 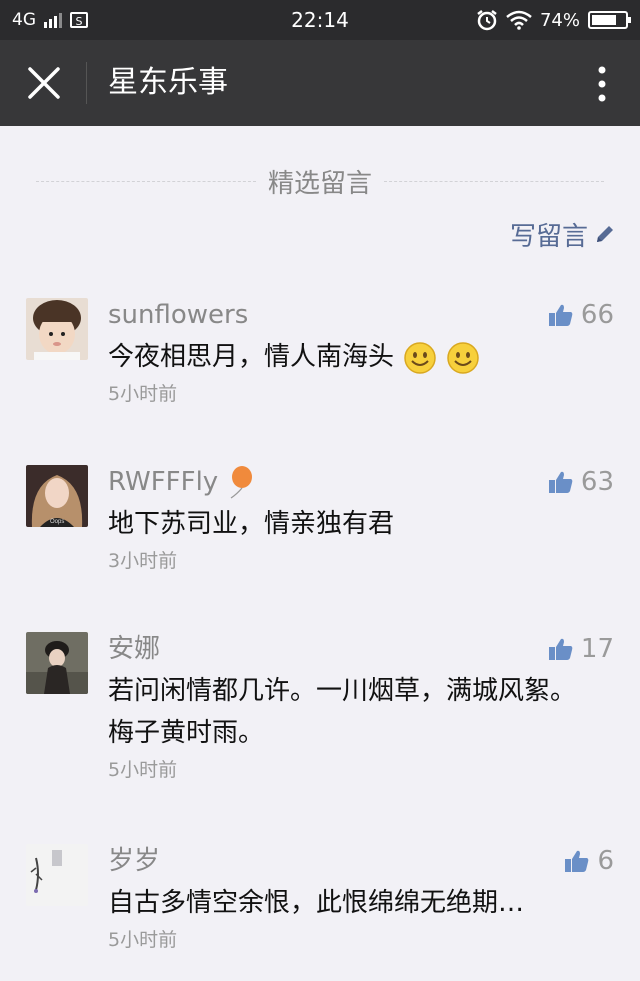 I want to click on comment-text: 若问闲情都几许。一川烟草，满城风絮。梅子黄时雨。, so click(x=342, y=712).